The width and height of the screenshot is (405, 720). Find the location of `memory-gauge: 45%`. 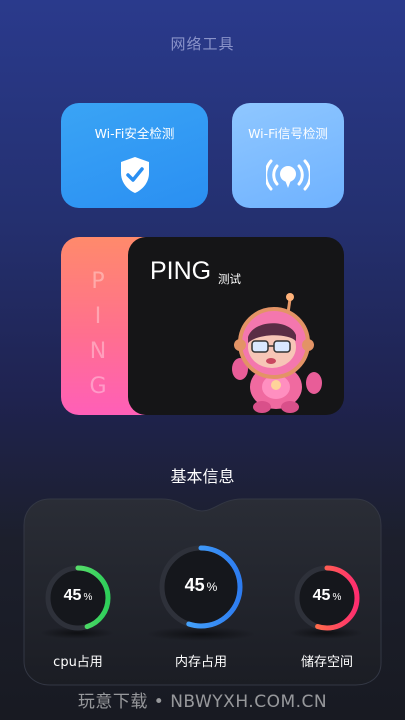

memory-gauge: 45% is located at coordinates (201, 587).